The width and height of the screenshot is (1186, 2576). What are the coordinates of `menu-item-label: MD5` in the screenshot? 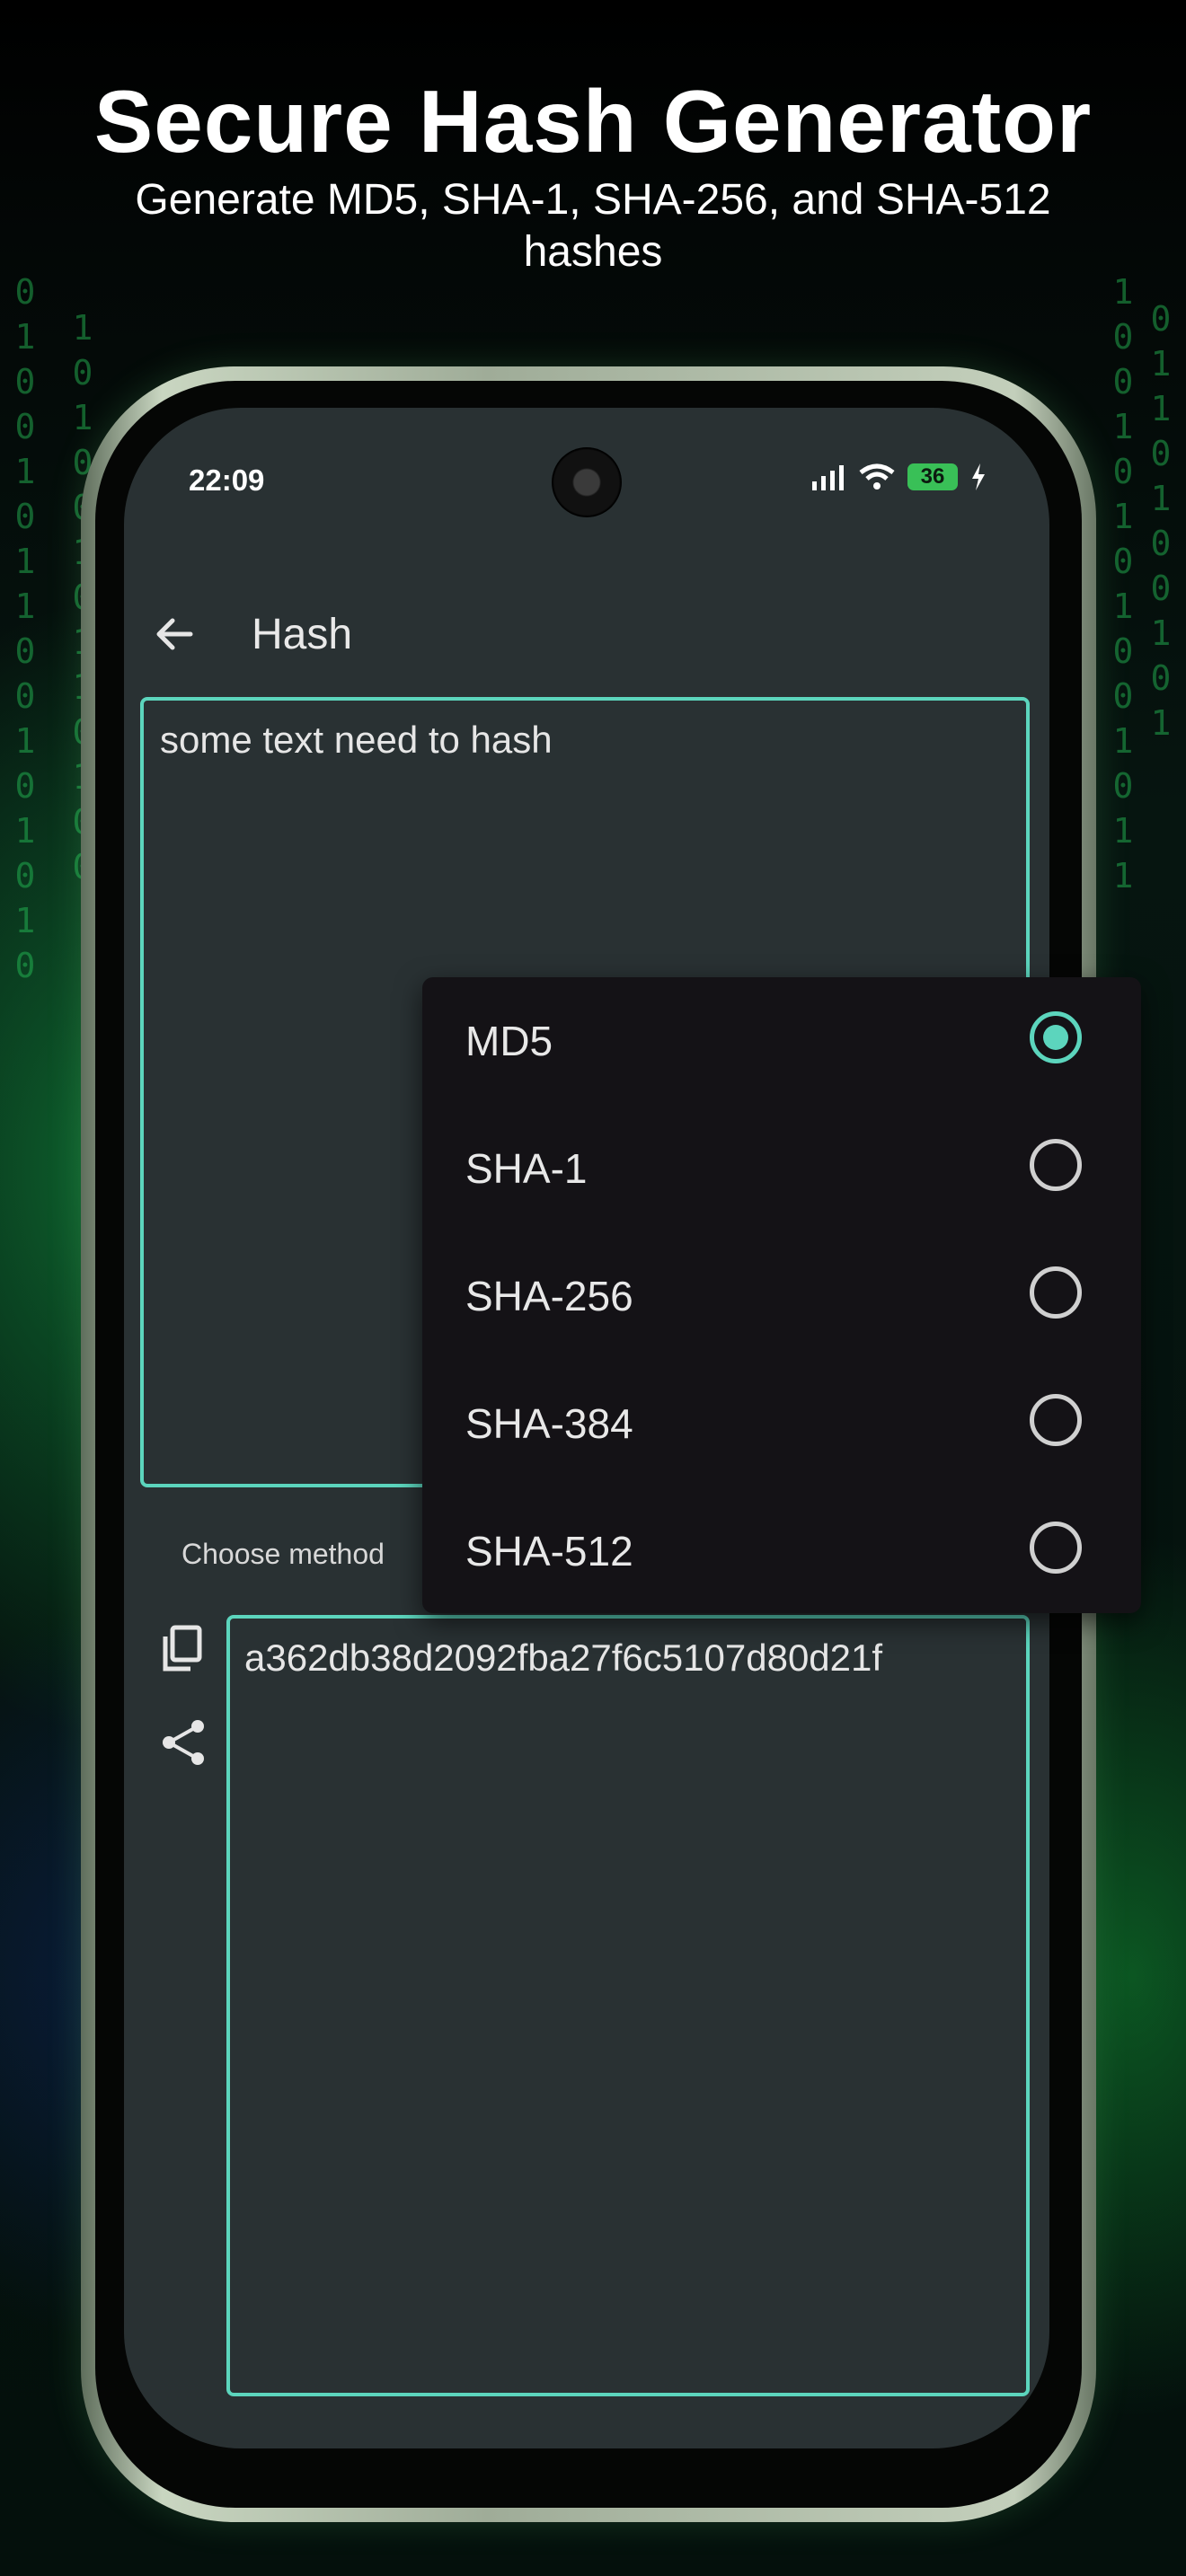 It's located at (509, 1041).